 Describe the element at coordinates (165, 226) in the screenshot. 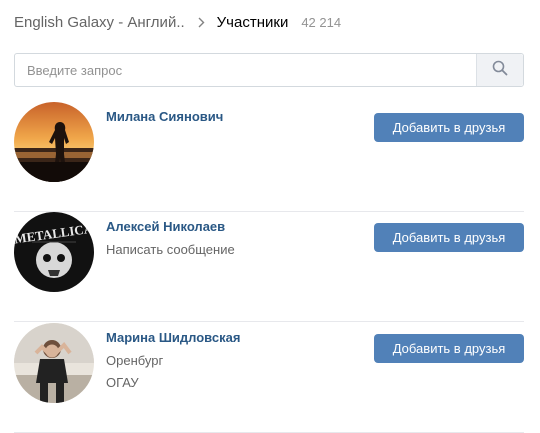

I see `member-name: Алексей Николаев` at that location.